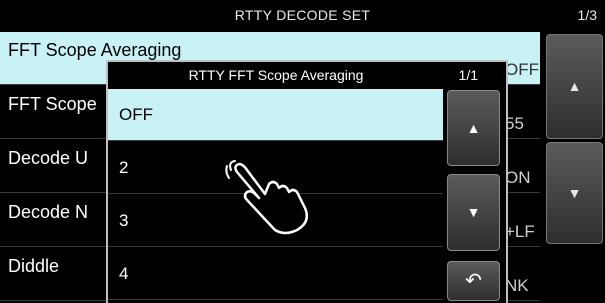  Describe the element at coordinates (275, 274) in the screenshot. I see `option-4: 4` at that location.